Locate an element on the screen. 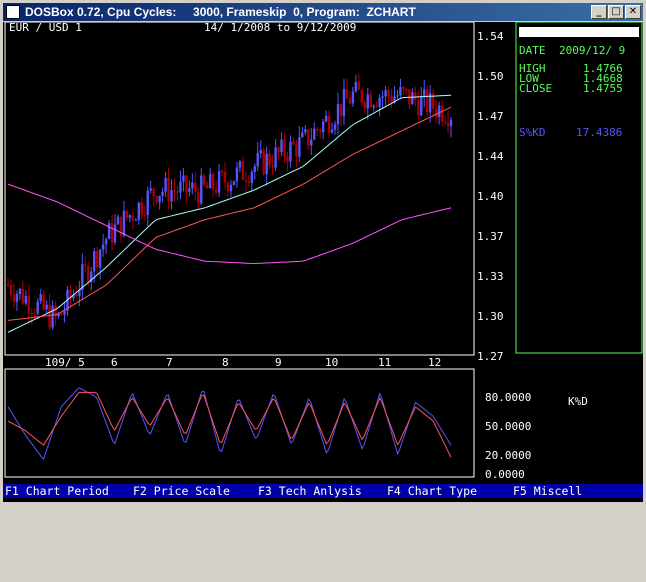 The image size is (646, 582). date-value: 2009/12/ 9 is located at coordinates (592, 50).